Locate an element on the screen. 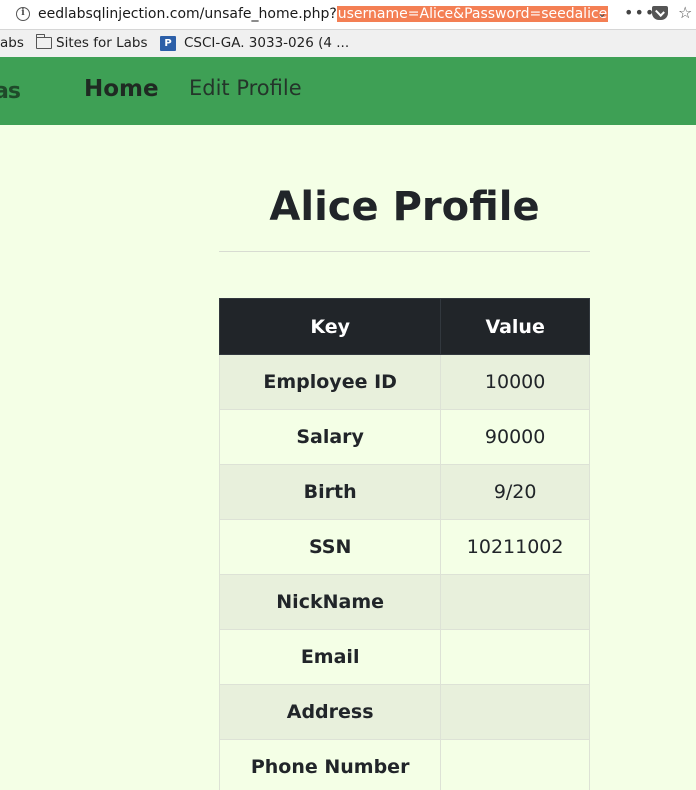 This screenshot has height=790, width=696. table-row: NickName is located at coordinates (404, 602).